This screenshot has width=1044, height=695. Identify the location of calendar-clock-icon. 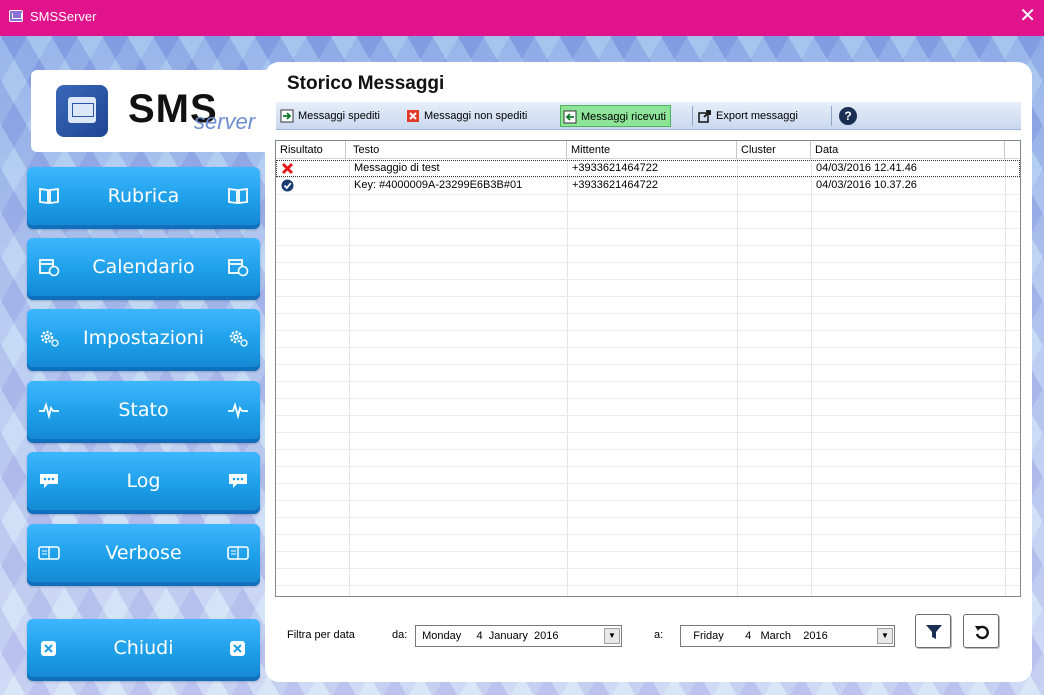
(238, 267).